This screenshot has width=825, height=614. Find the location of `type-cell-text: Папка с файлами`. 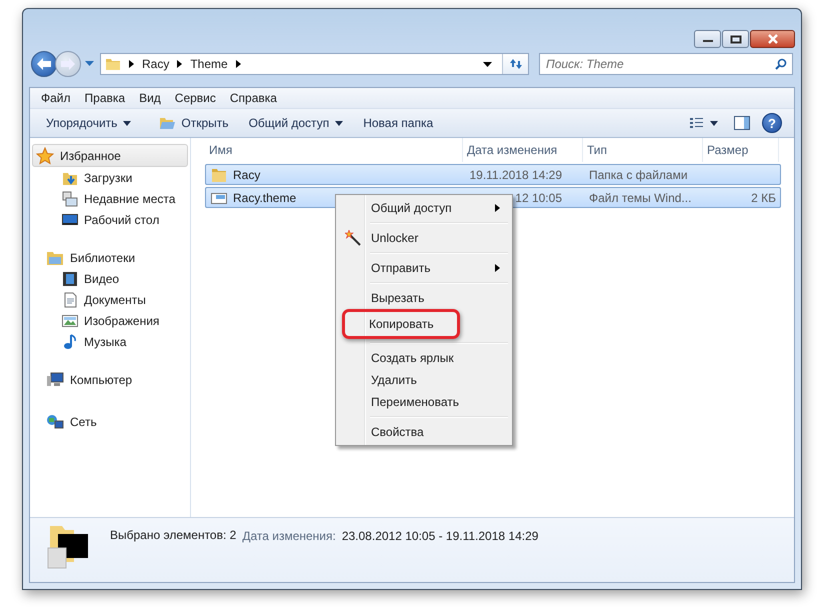

type-cell-text: Папка с файлами is located at coordinates (638, 175).